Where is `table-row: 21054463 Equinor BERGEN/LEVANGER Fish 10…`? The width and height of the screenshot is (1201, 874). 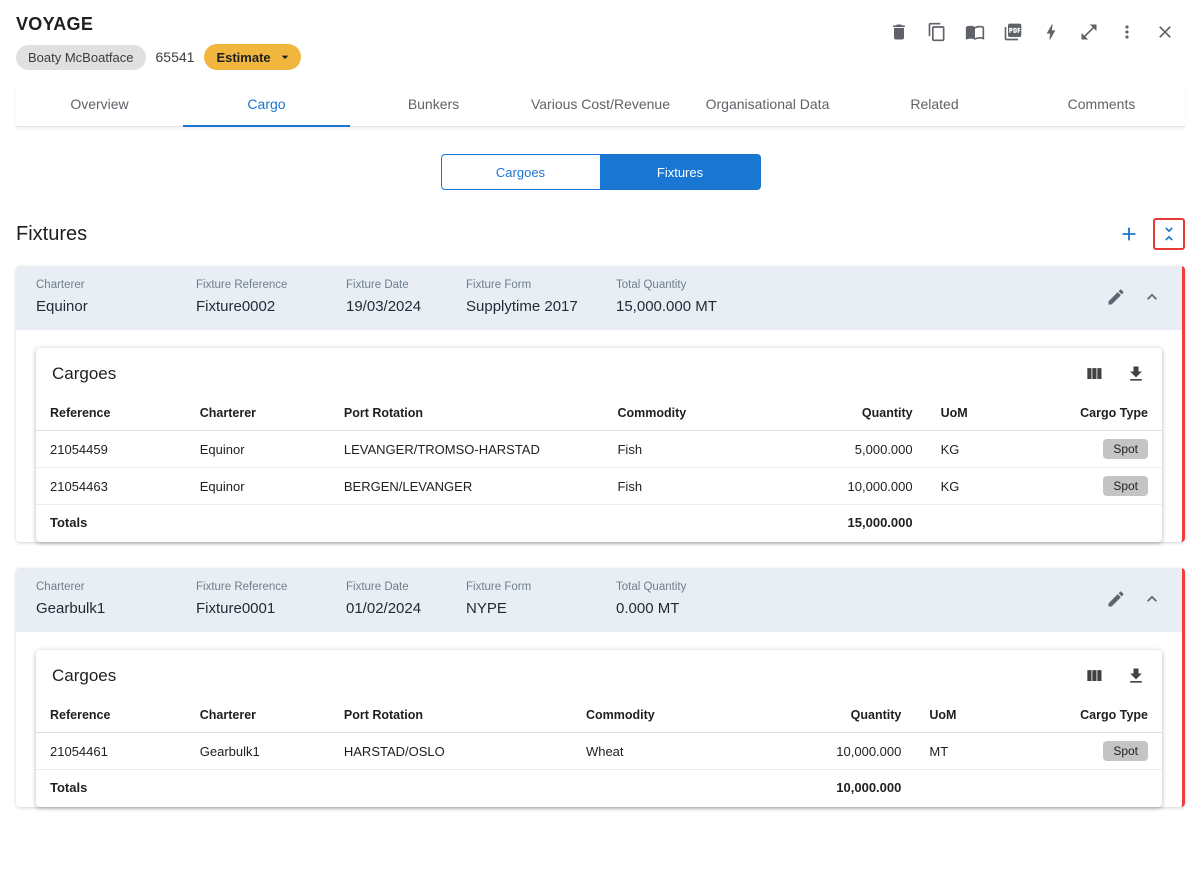
table-row: 21054463 Equinor BERGEN/LEVANGER Fish 10… is located at coordinates (599, 486).